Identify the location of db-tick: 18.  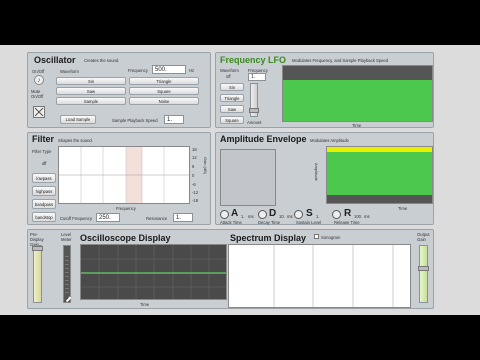
(194, 149).